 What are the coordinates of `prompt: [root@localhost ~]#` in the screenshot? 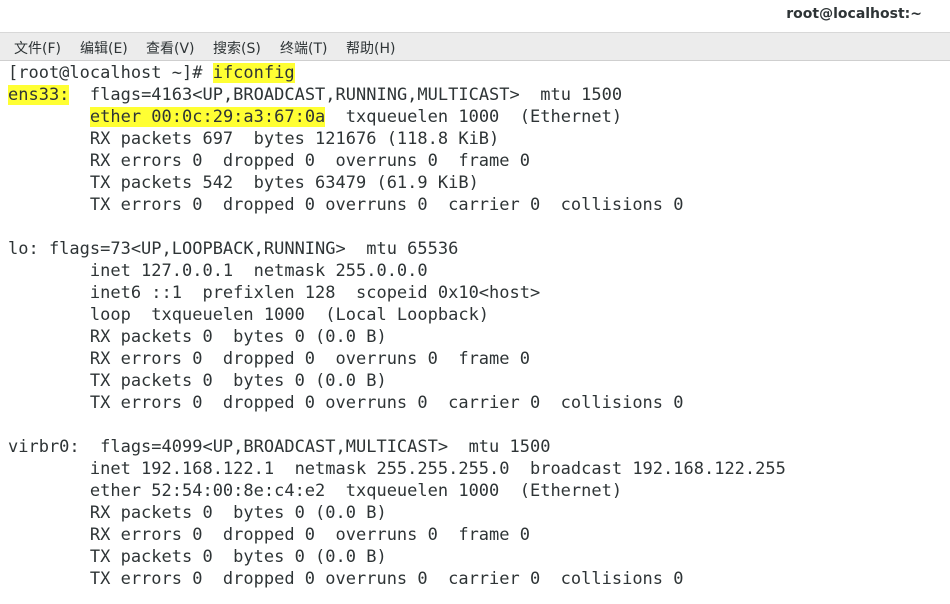 It's located at (110, 73).